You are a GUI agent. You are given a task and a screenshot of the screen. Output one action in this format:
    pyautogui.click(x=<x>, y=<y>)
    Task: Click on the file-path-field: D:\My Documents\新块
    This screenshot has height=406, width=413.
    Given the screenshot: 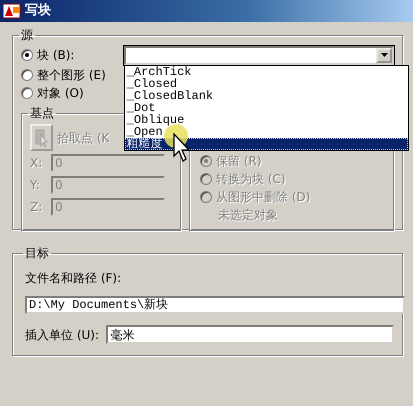 What is the action you would take?
    pyautogui.click(x=215, y=305)
    